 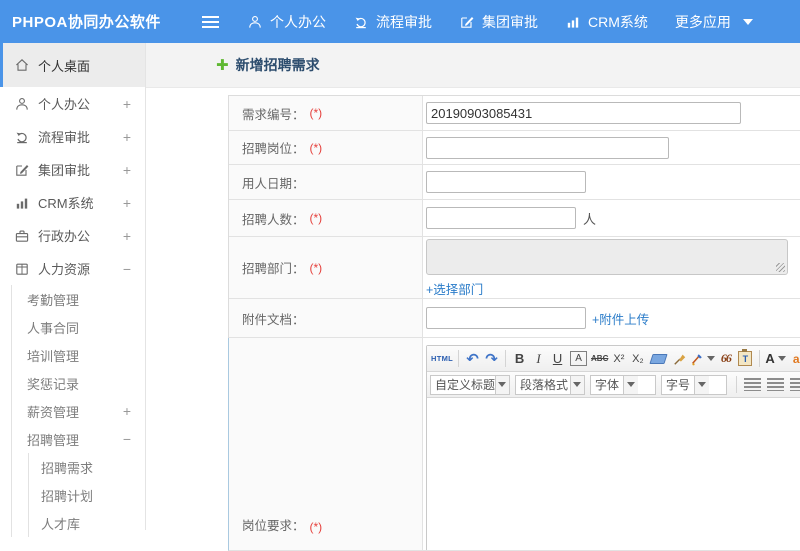 What do you see at coordinates (618, 359) in the screenshot?
I see `superscript-button: X²` at bounding box center [618, 359].